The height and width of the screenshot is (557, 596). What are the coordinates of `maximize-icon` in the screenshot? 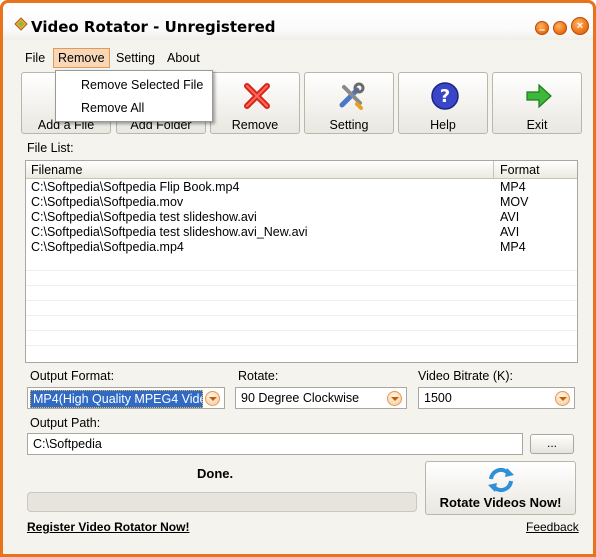 It's located at (560, 28).